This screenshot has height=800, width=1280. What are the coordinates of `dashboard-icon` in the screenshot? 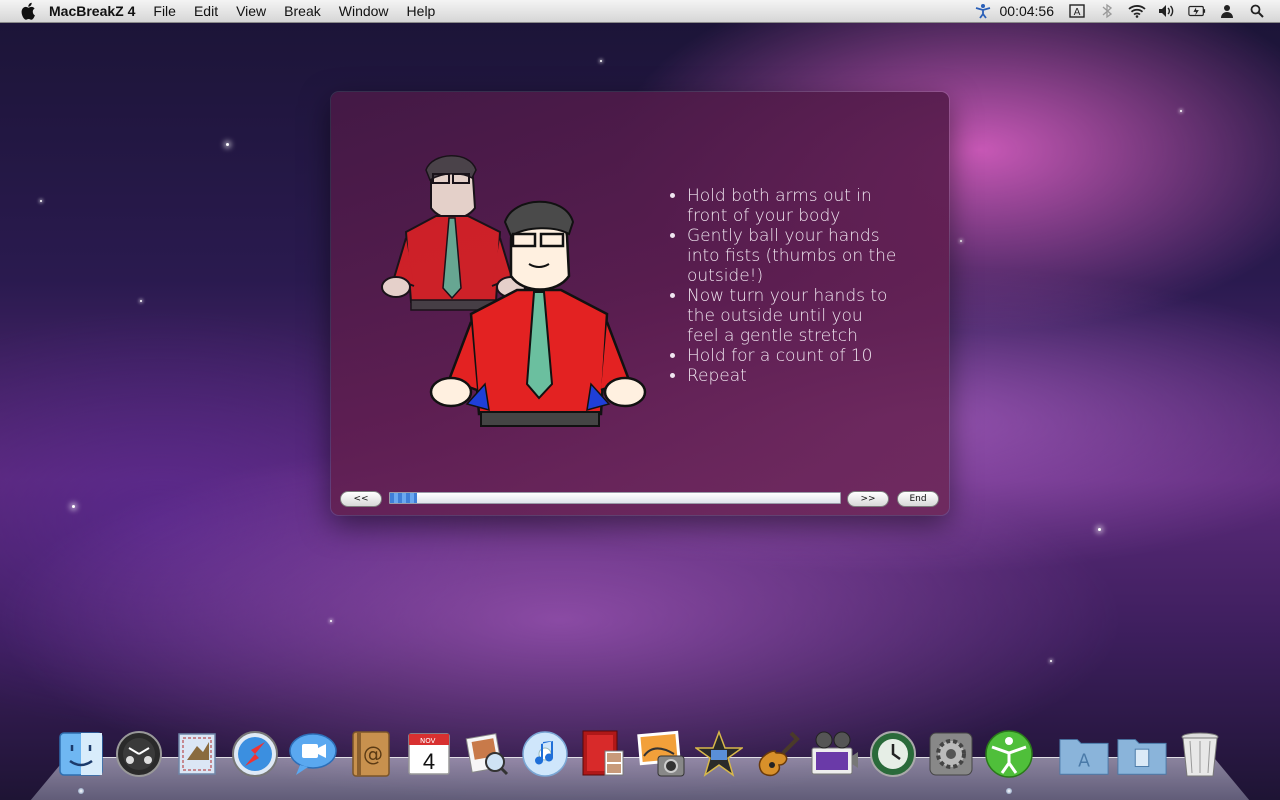 It's located at (139, 754).